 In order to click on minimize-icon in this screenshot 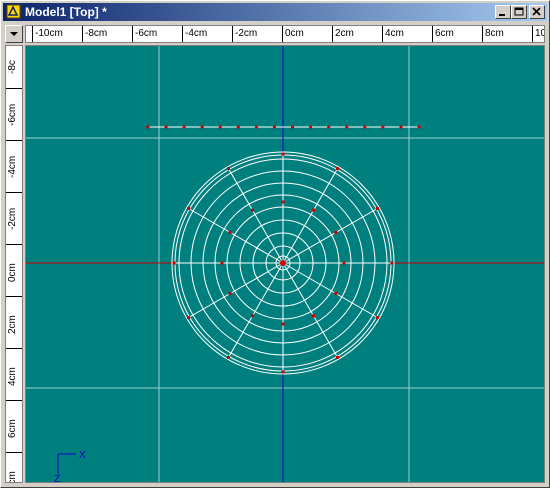, I will do `click(502, 15)`.